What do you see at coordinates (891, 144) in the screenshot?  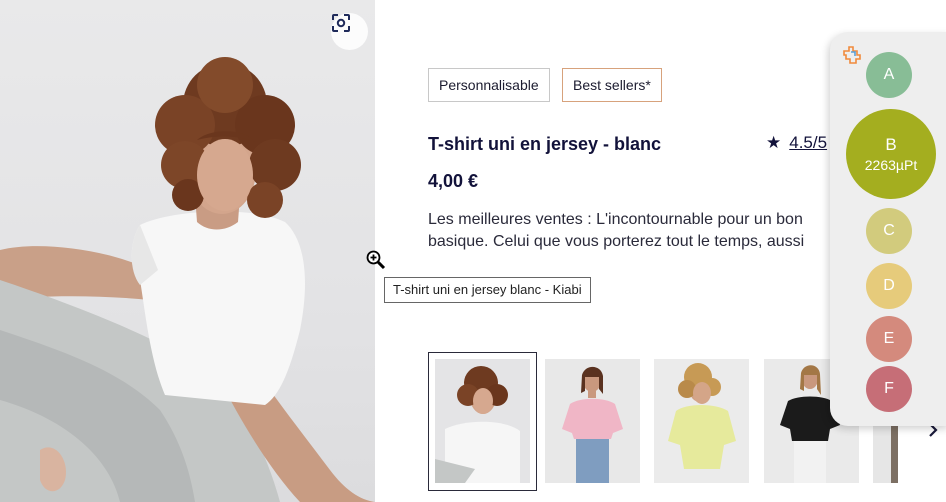 I see `grade-letter: B` at bounding box center [891, 144].